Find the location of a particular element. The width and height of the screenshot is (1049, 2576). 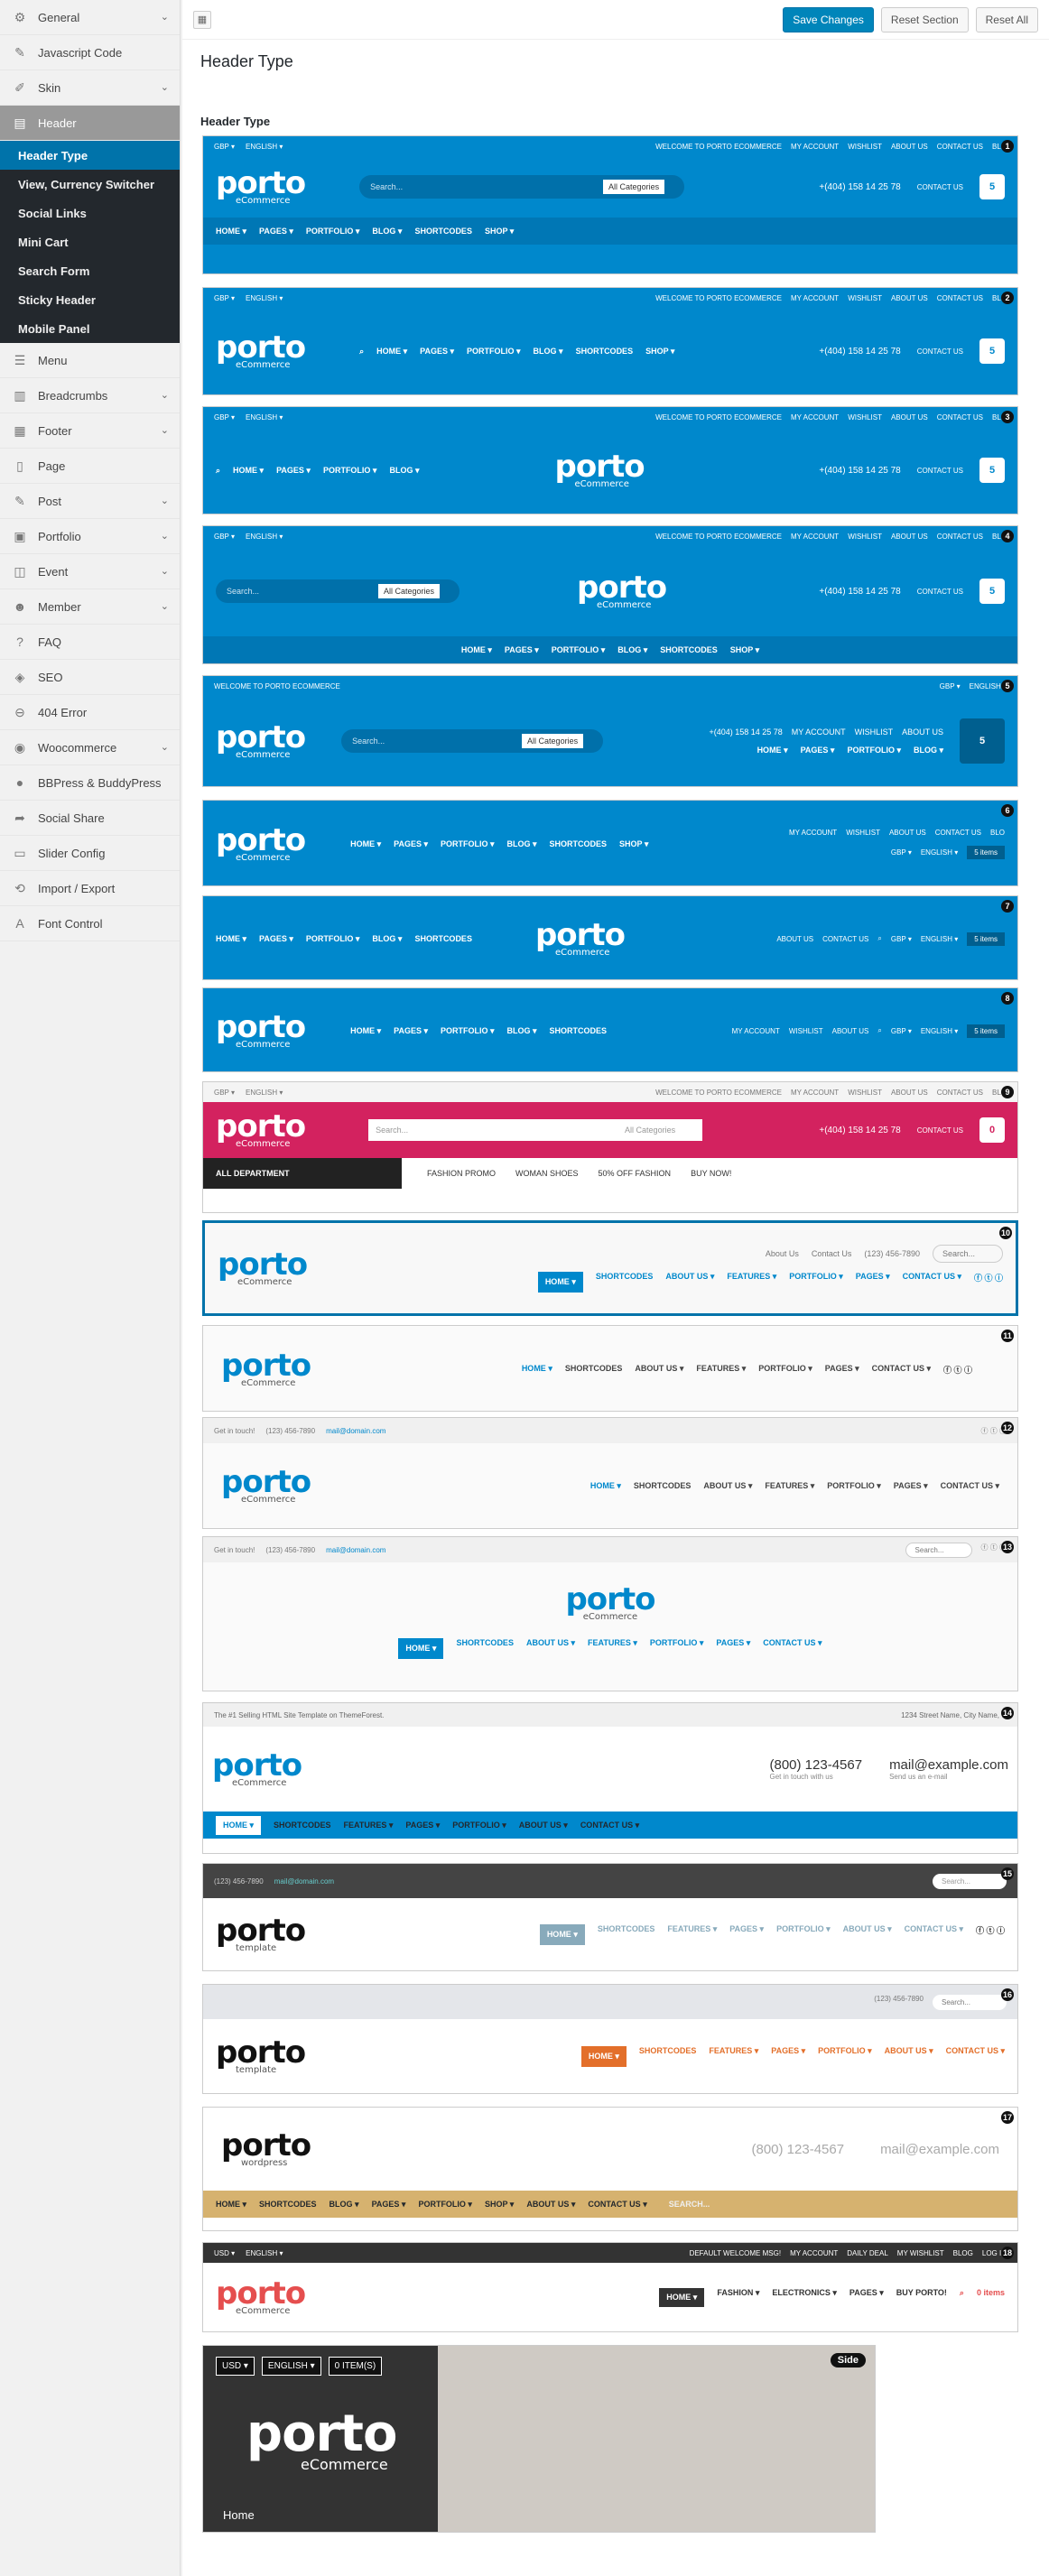

text: 10 is located at coordinates (1005, 1233).